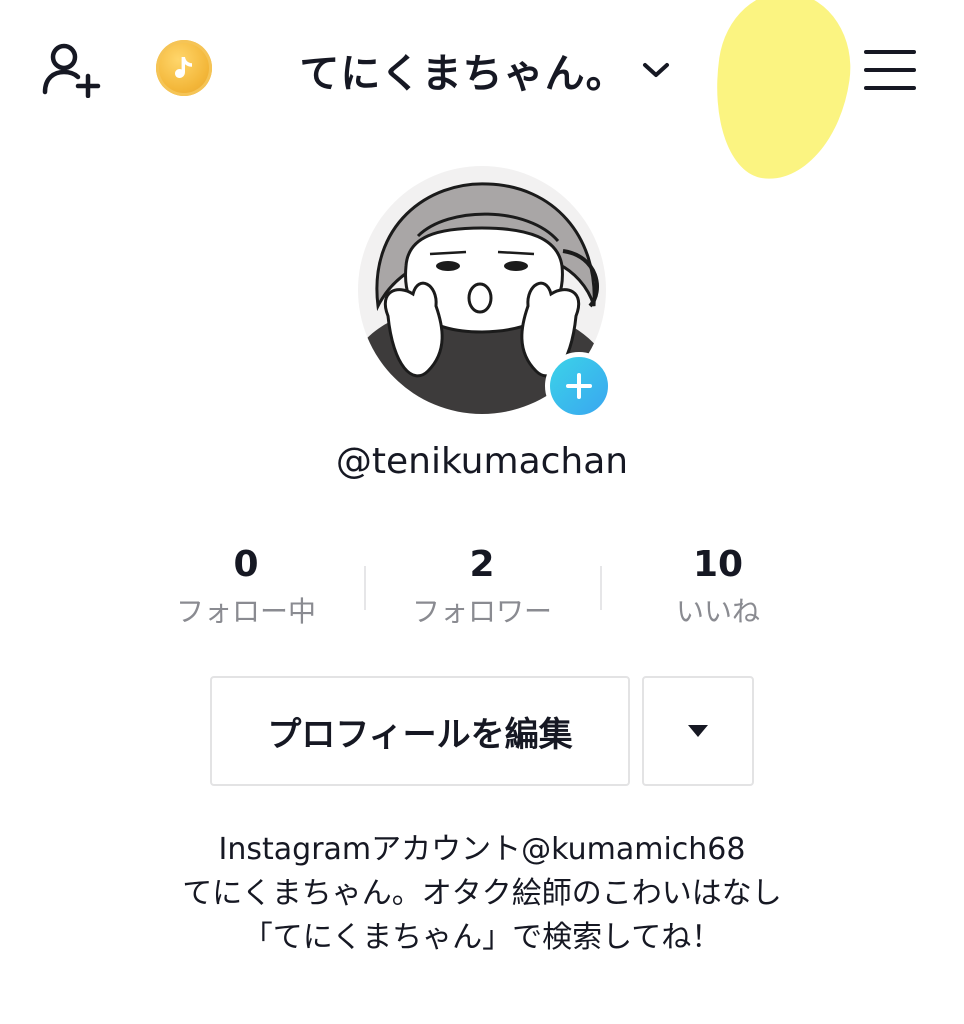 This screenshot has height=1024, width=964. What do you see at coordinates (482, 461) in the screenshot?
I see `username: @tenikumachan` at bounding box center [482, 461].